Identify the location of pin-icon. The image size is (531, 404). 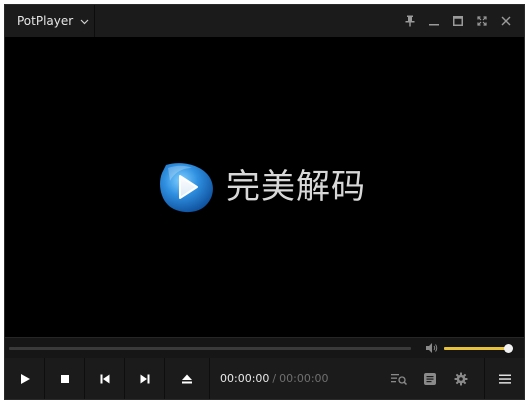
(410, 21).